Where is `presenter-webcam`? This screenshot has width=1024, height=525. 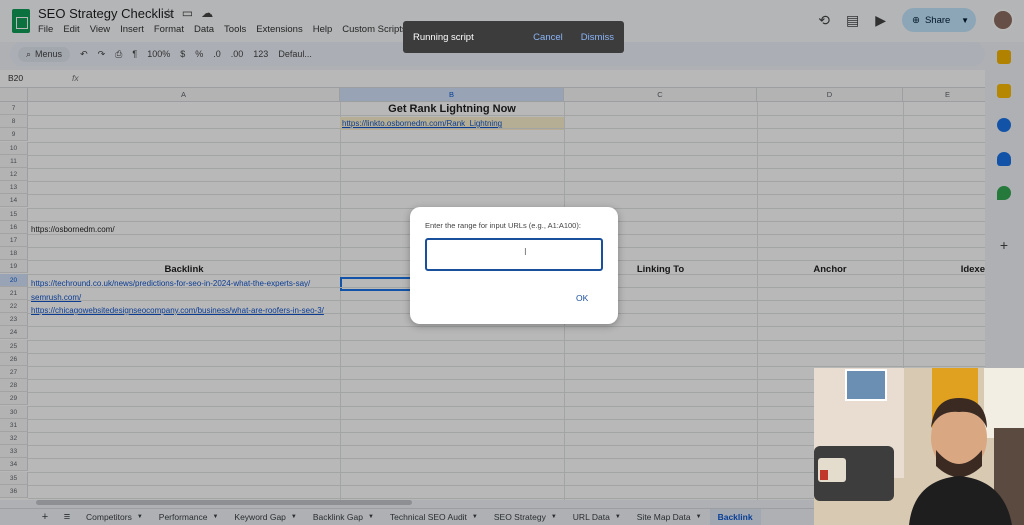 presenter-webcam is located at coordinates (919, 446).